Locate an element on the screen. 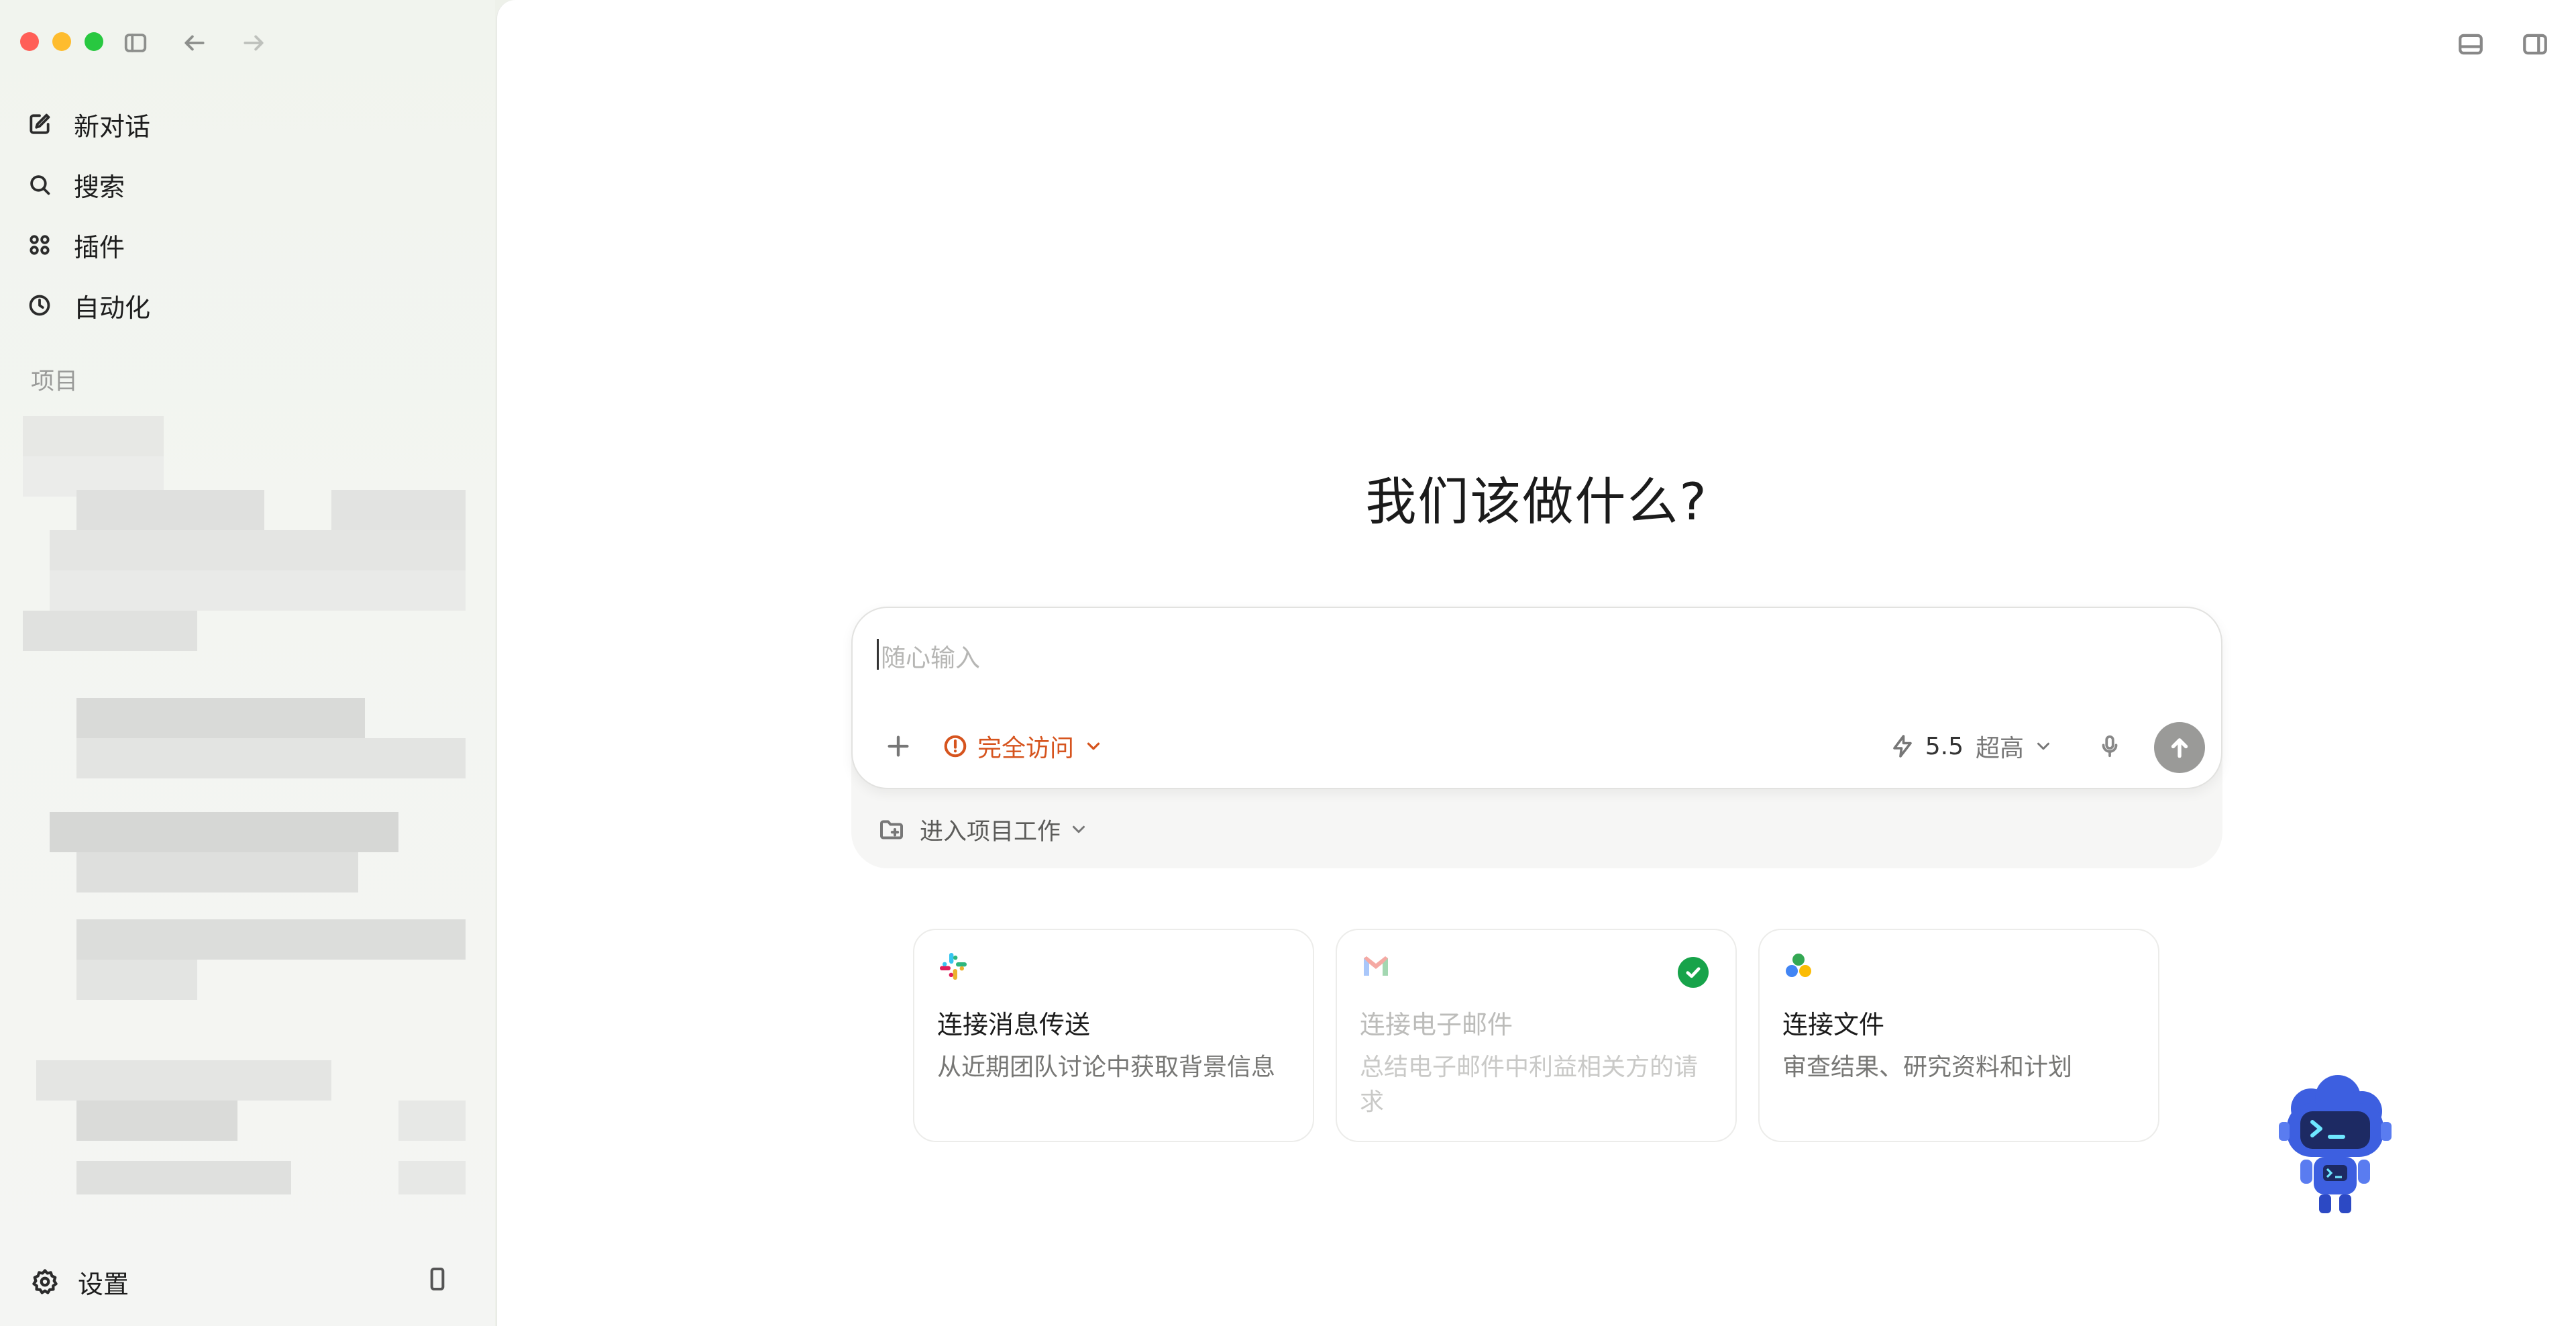  microphone-button is located at coordinates (2109, 746).